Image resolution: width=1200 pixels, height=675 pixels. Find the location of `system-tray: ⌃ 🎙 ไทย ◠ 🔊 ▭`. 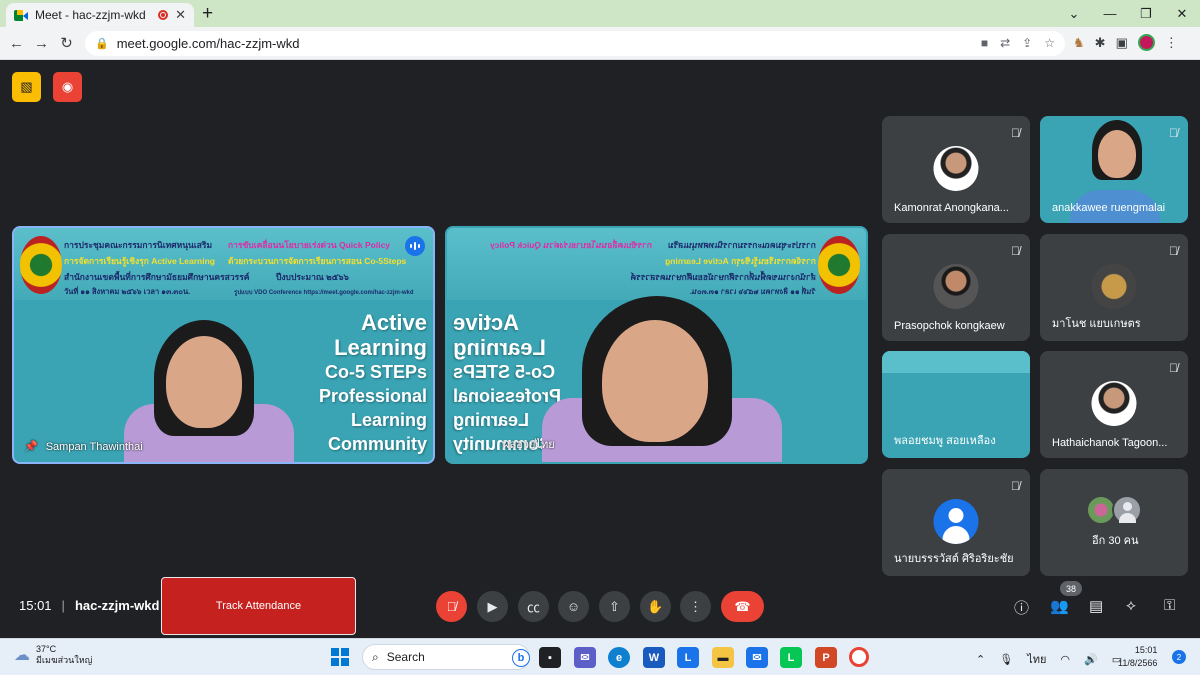

system-tray: ⌃ 🎙 ไทย ◠ 🔊 ▭ is located at coordinates (1049, 659).